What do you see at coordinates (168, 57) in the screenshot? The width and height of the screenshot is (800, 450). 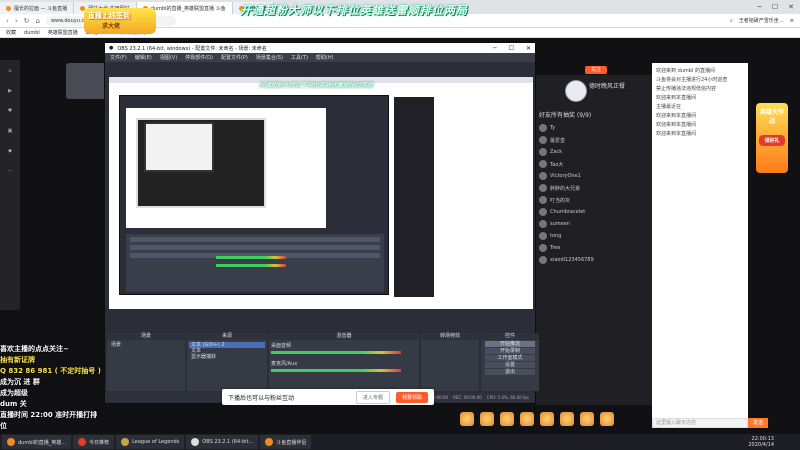 I see `menu-view: 视图(V)` at bounding box center [168, 57].